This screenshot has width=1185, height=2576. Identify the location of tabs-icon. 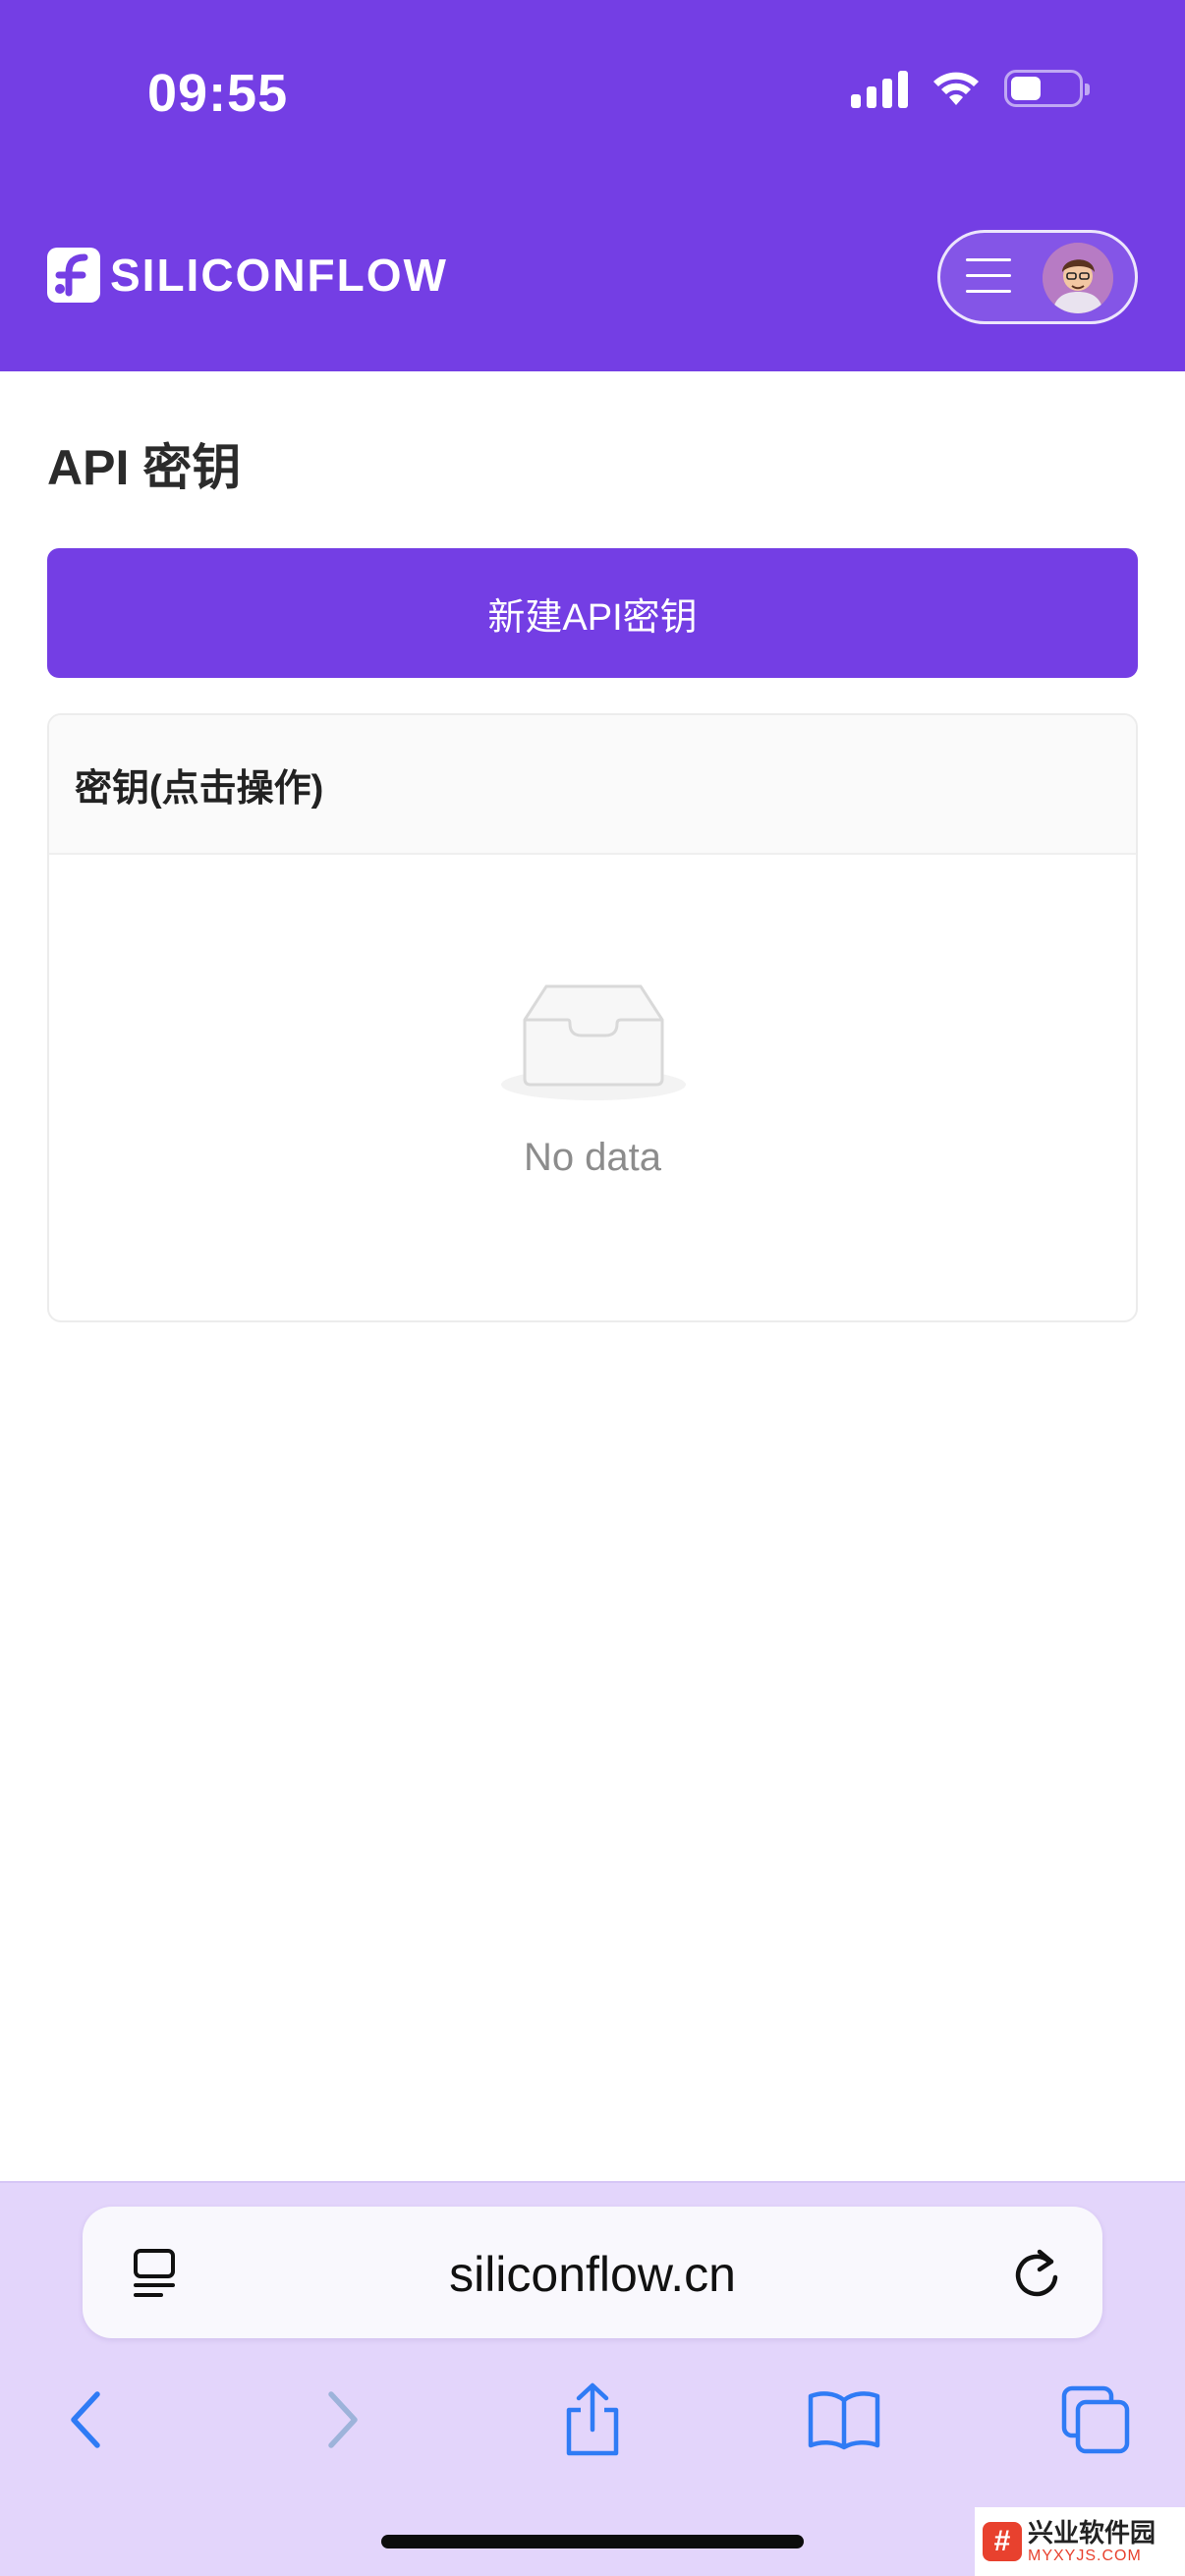
(1096, 2419).